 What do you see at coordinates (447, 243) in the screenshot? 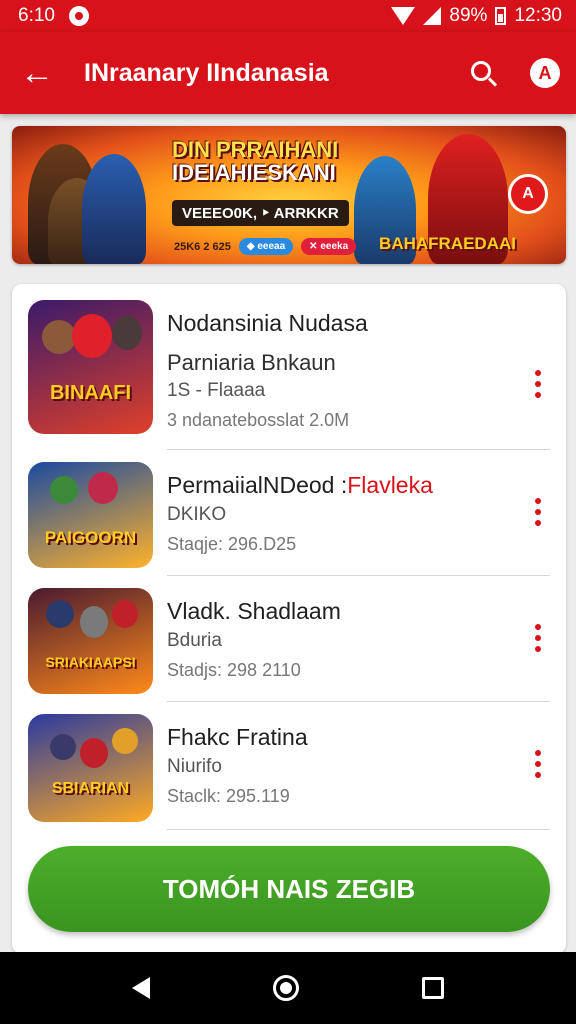
I see `banner-logo: BAHAFRAEDAAI` at bounding box center [447, 243].